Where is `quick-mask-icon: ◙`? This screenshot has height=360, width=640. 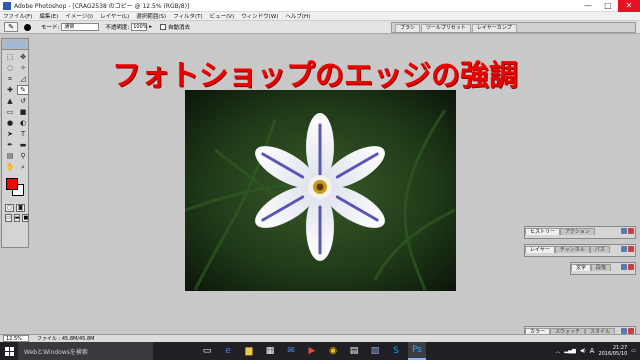 quick-mask-icon: ◙ is located at coordinates (20, 208).